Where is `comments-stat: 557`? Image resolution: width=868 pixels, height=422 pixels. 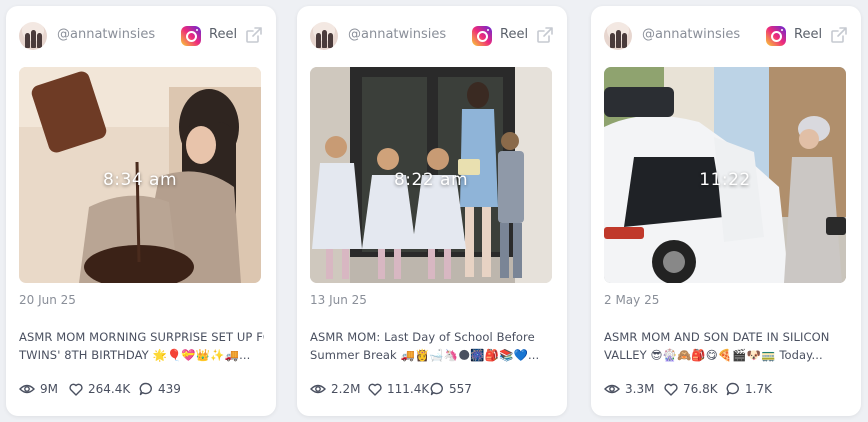 comments-stat: 557 is located at coordinates (451, 389).